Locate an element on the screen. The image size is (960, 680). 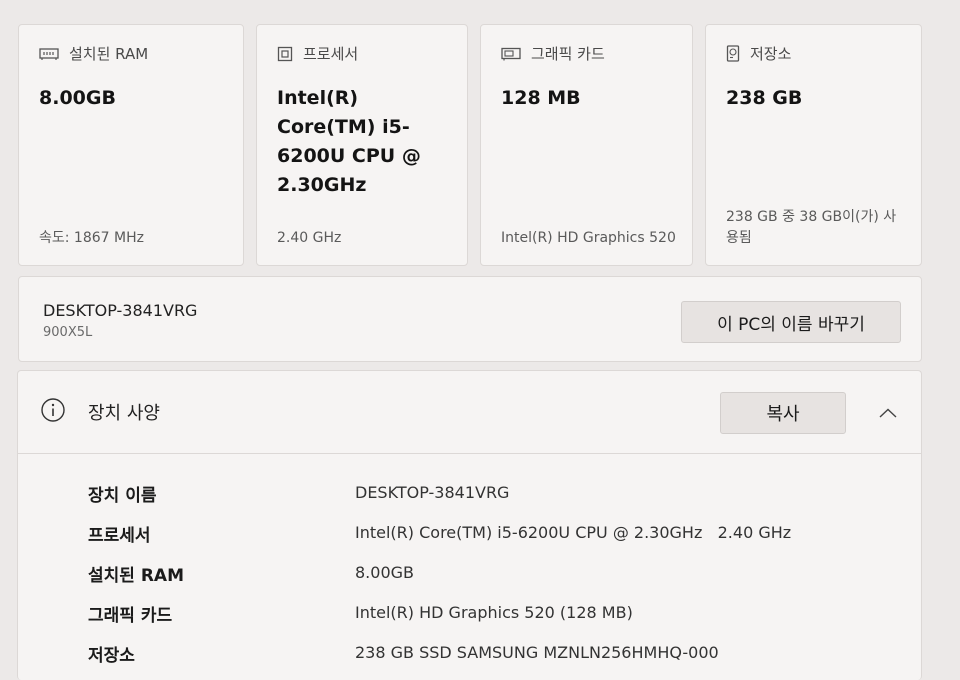
ram-icon is located at coordinates (49, 53).